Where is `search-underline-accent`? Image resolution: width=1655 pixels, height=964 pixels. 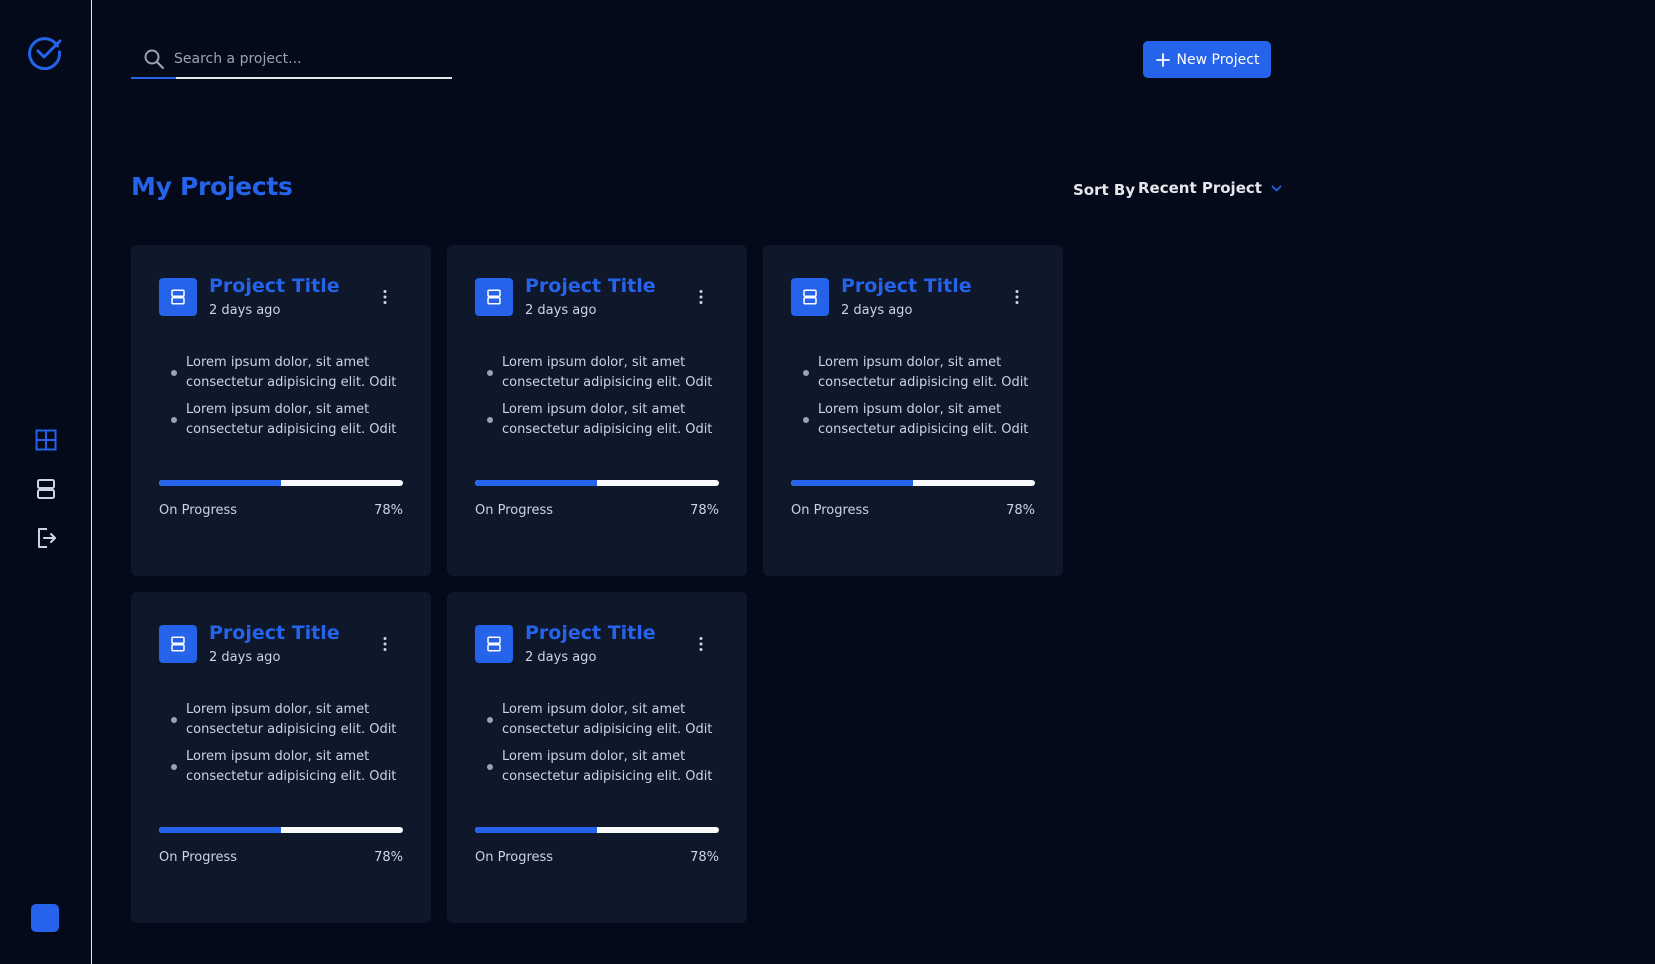 search-underline-accent is located at coordinates (153, 78).